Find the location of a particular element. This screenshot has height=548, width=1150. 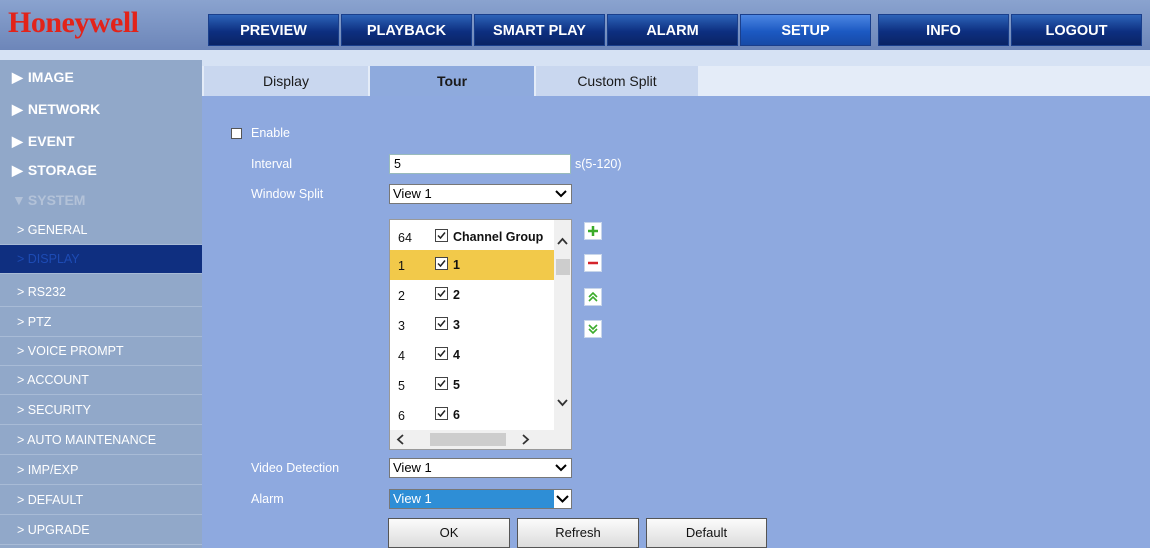

enable-label: Enable is located at coordinates (270, 133).